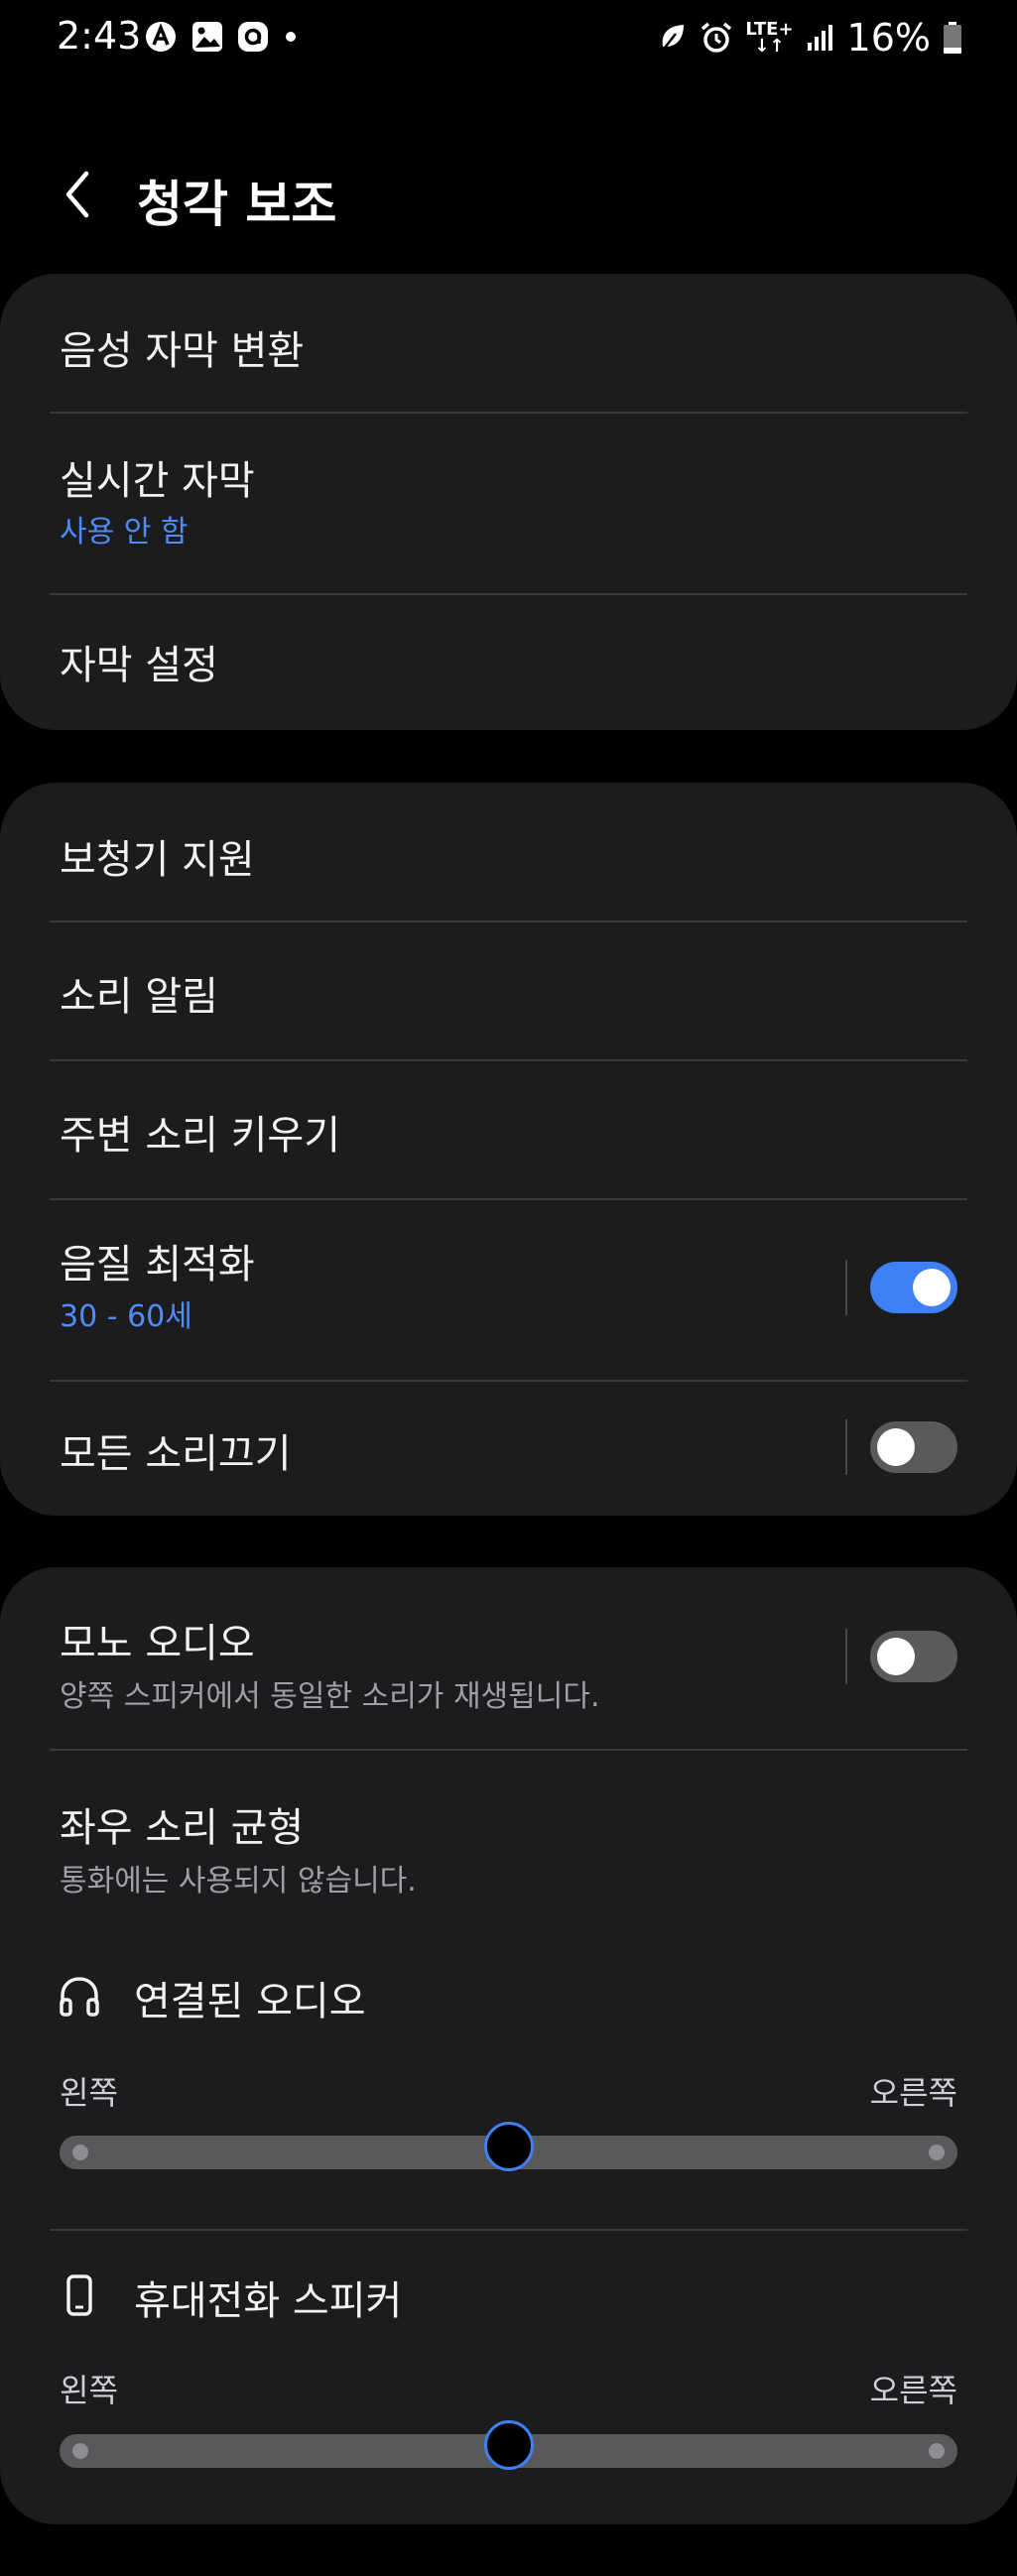 The width and height of the screenshot is (1017, 2576). I want to click on balance-item: 좌우 소리 균형 통화에는 사용되지 않습니다., so click(508, 1835).